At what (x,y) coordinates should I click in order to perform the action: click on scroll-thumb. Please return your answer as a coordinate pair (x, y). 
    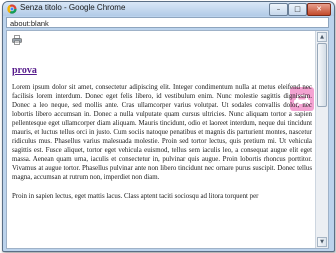
    Looking at the image, I should click on (322, 75).